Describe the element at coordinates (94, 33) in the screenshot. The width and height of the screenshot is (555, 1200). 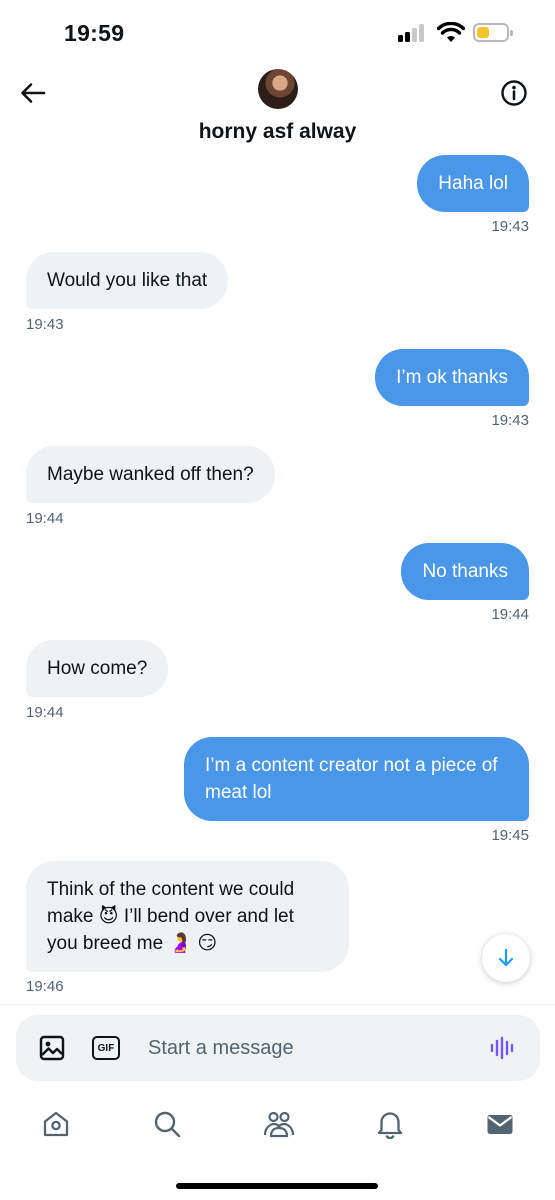
I see `status-time: 19:59` at that location.